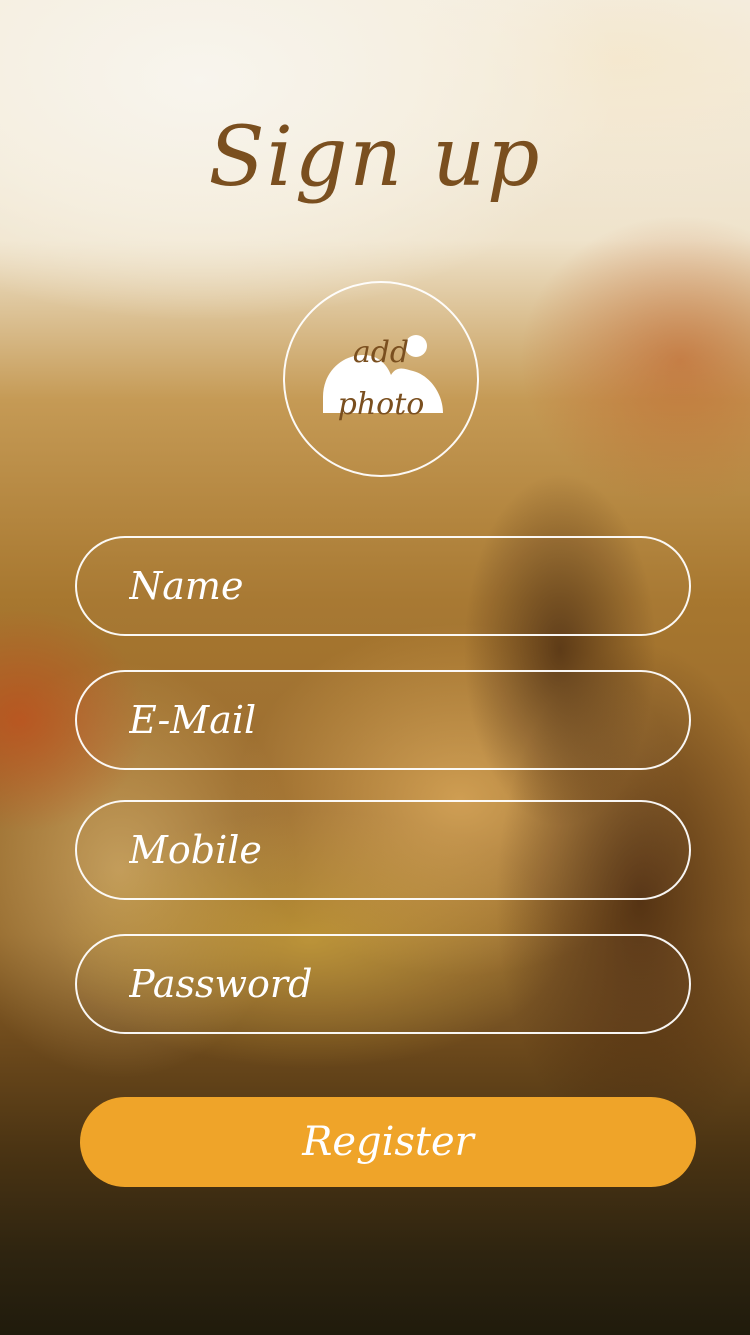  I want to click on mobile-field, so click(383, 850).